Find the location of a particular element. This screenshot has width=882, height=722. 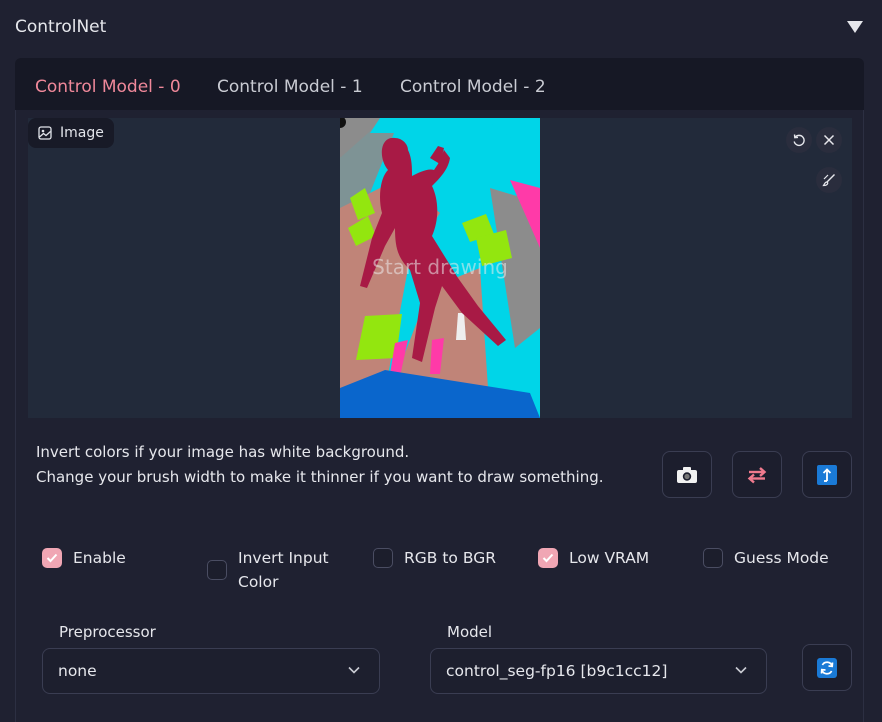

swap-arrows-icon is located at coordinates (757, 474).